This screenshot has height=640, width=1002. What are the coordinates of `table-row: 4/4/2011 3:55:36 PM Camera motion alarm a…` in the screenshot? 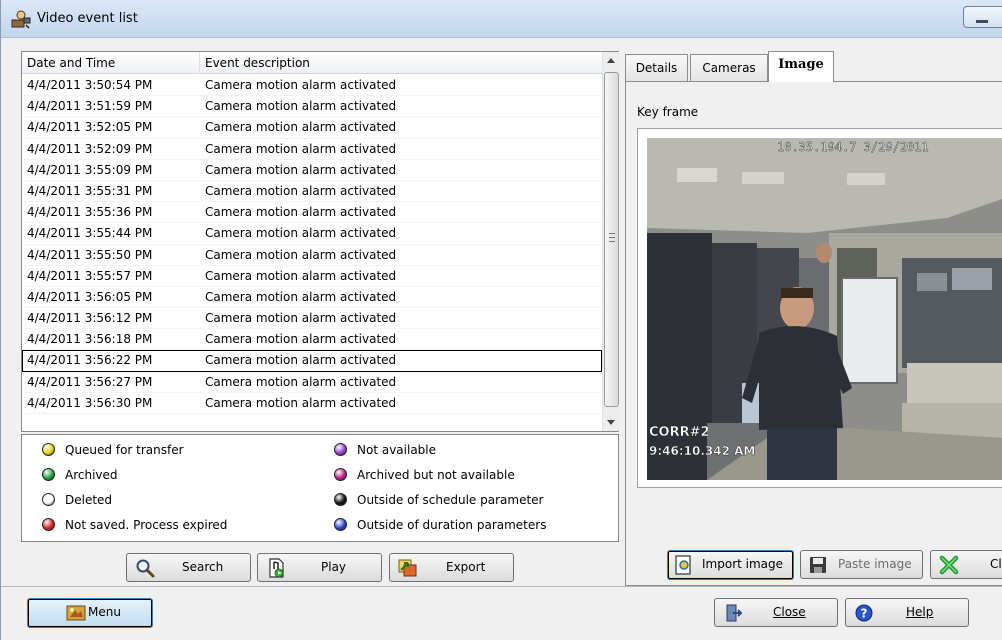 It's located at (312, 213).